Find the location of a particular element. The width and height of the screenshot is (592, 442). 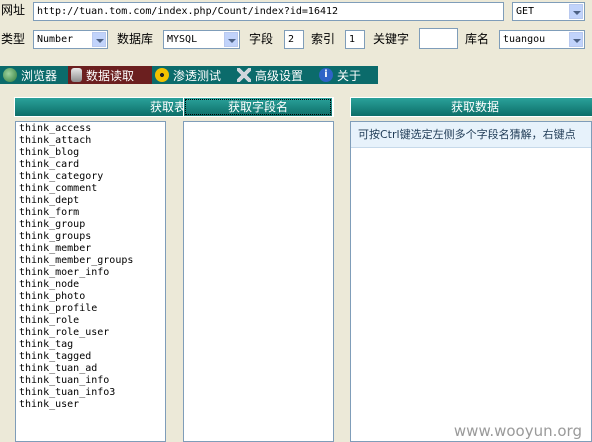

list-item: think_profile is located at coordinates (92, 309).